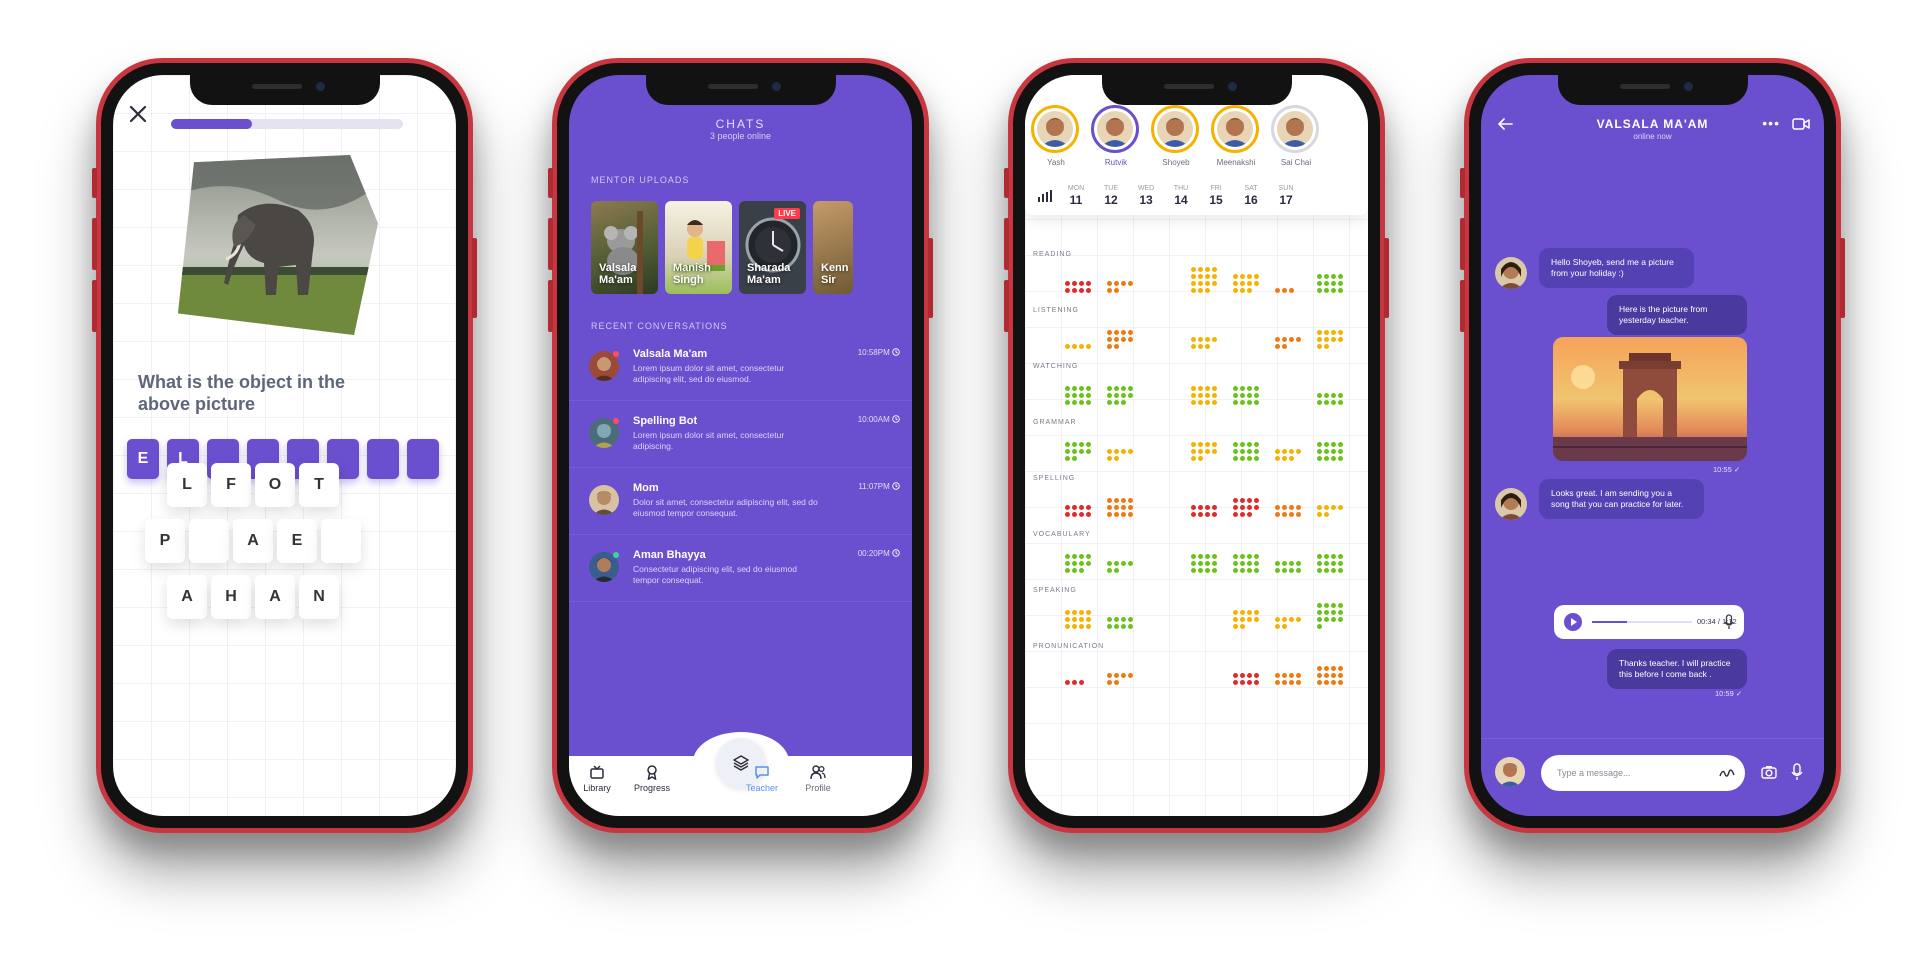 The image size is (1923, 957). I want to click on upload-card: Manish Singh, so click(698, 247).